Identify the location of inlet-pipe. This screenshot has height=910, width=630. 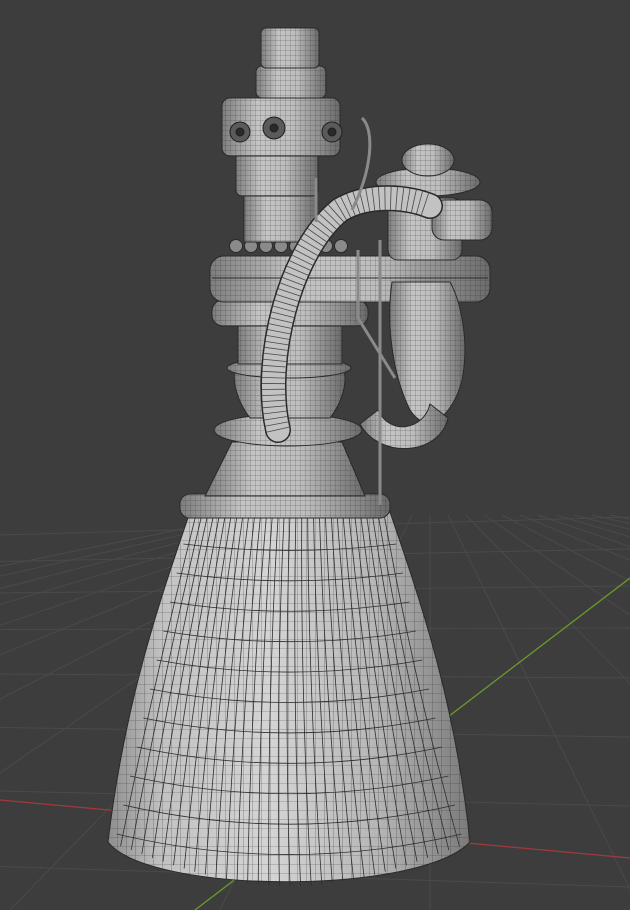
(291, 63).